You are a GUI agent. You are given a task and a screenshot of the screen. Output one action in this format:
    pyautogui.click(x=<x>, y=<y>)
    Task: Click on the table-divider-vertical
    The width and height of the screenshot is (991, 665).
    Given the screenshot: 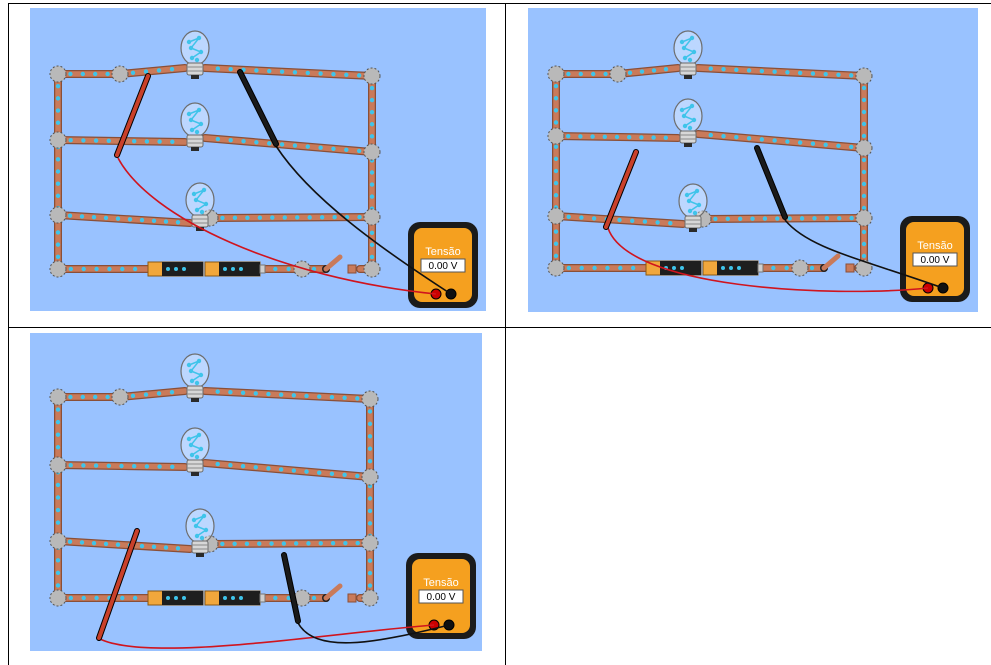 What is the action you would take?
    pyautogui.click(x=505, y=334)
    